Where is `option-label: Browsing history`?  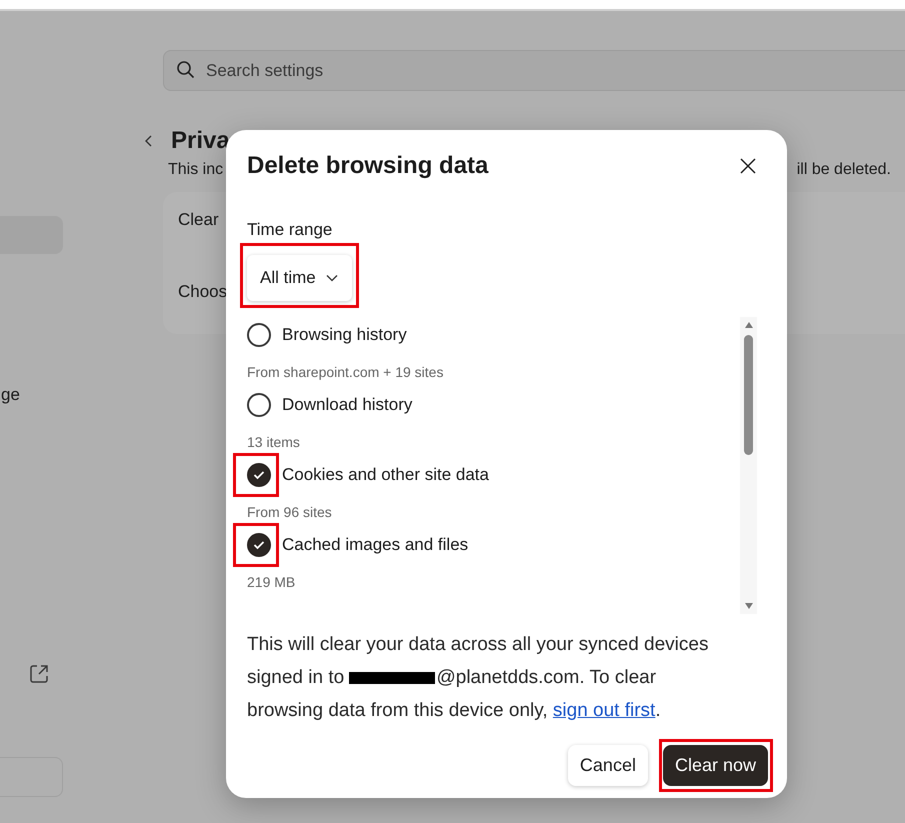
option-label: Browsing history is located at coordinates (344, 335).